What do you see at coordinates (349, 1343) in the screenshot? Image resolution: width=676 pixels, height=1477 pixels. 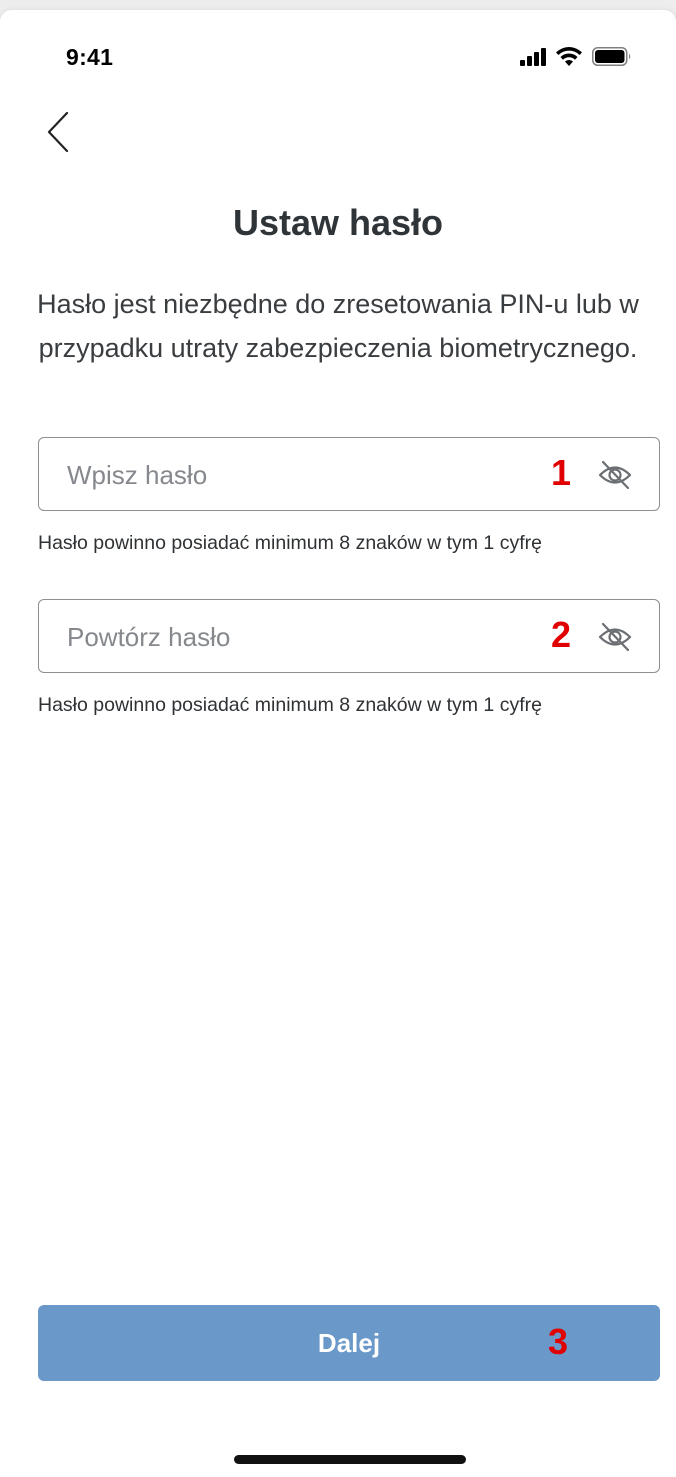 I see `next-button: Dalej 3` at bounding box center [349, 1343].